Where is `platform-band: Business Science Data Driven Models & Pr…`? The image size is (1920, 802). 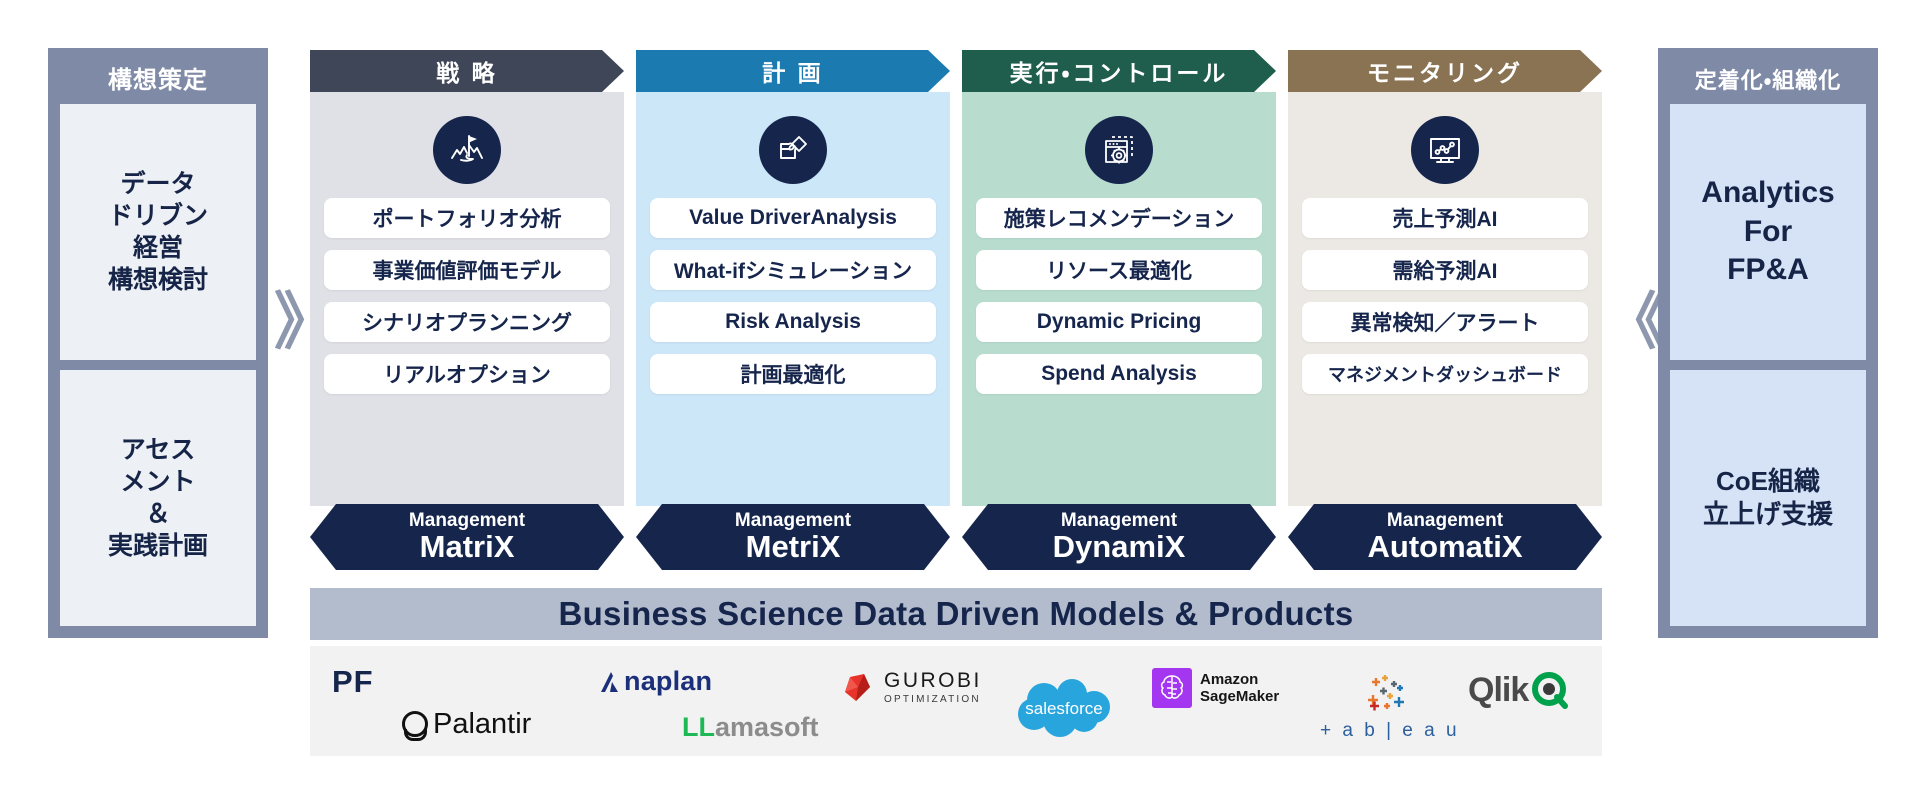 platform-band: Business Science Data Driven Models & Pr… is located at coordinates (956, 614).